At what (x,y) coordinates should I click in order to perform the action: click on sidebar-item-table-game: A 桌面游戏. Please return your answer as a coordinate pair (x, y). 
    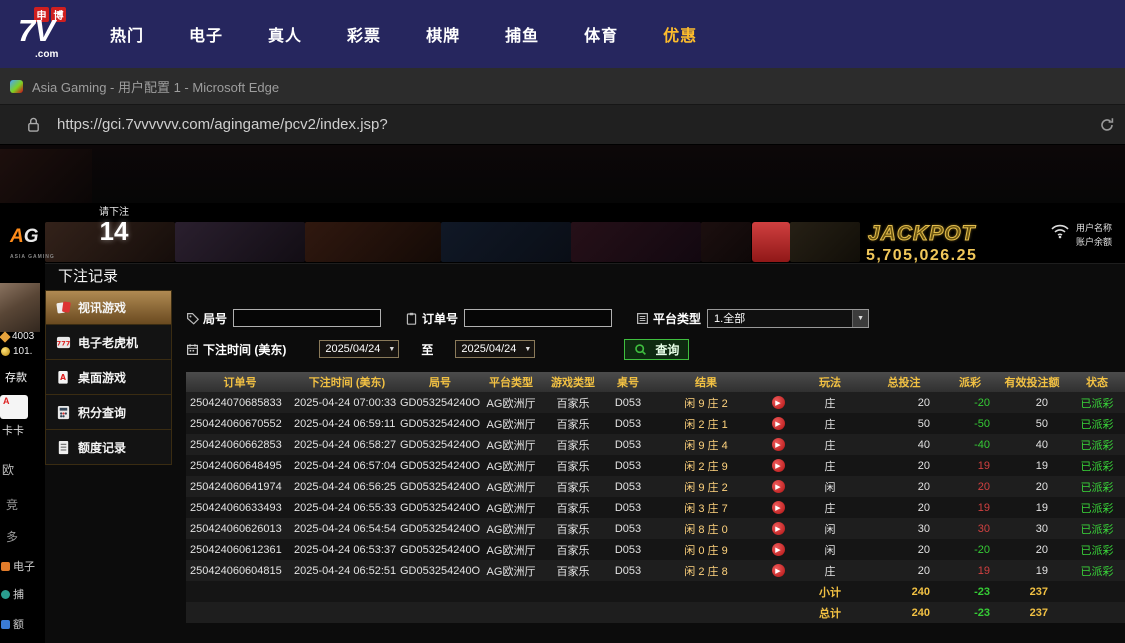
    Looking at the image, I should click on (108, 377).